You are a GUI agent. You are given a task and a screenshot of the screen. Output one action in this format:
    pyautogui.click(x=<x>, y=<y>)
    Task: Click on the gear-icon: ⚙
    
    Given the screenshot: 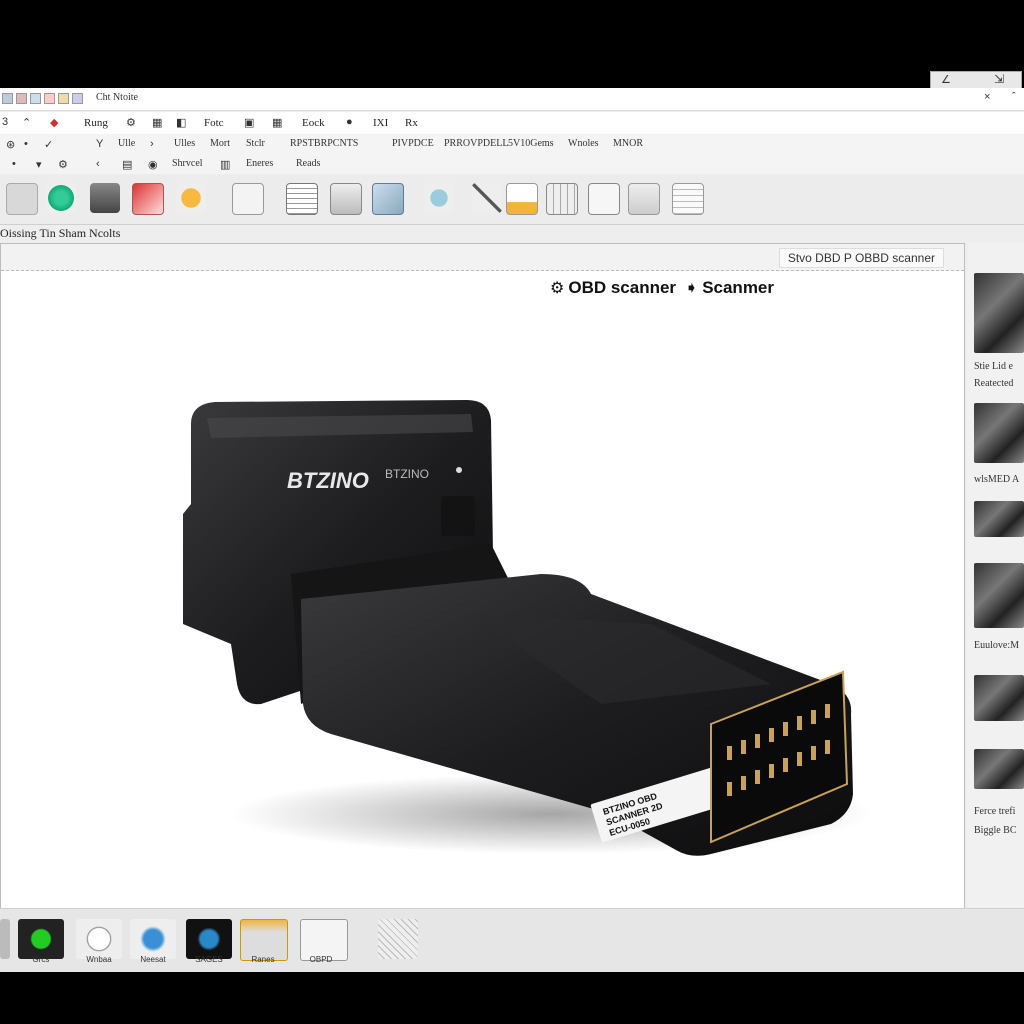 What is the action you would take?
    pyautogui.click(x=131, y=122)
    